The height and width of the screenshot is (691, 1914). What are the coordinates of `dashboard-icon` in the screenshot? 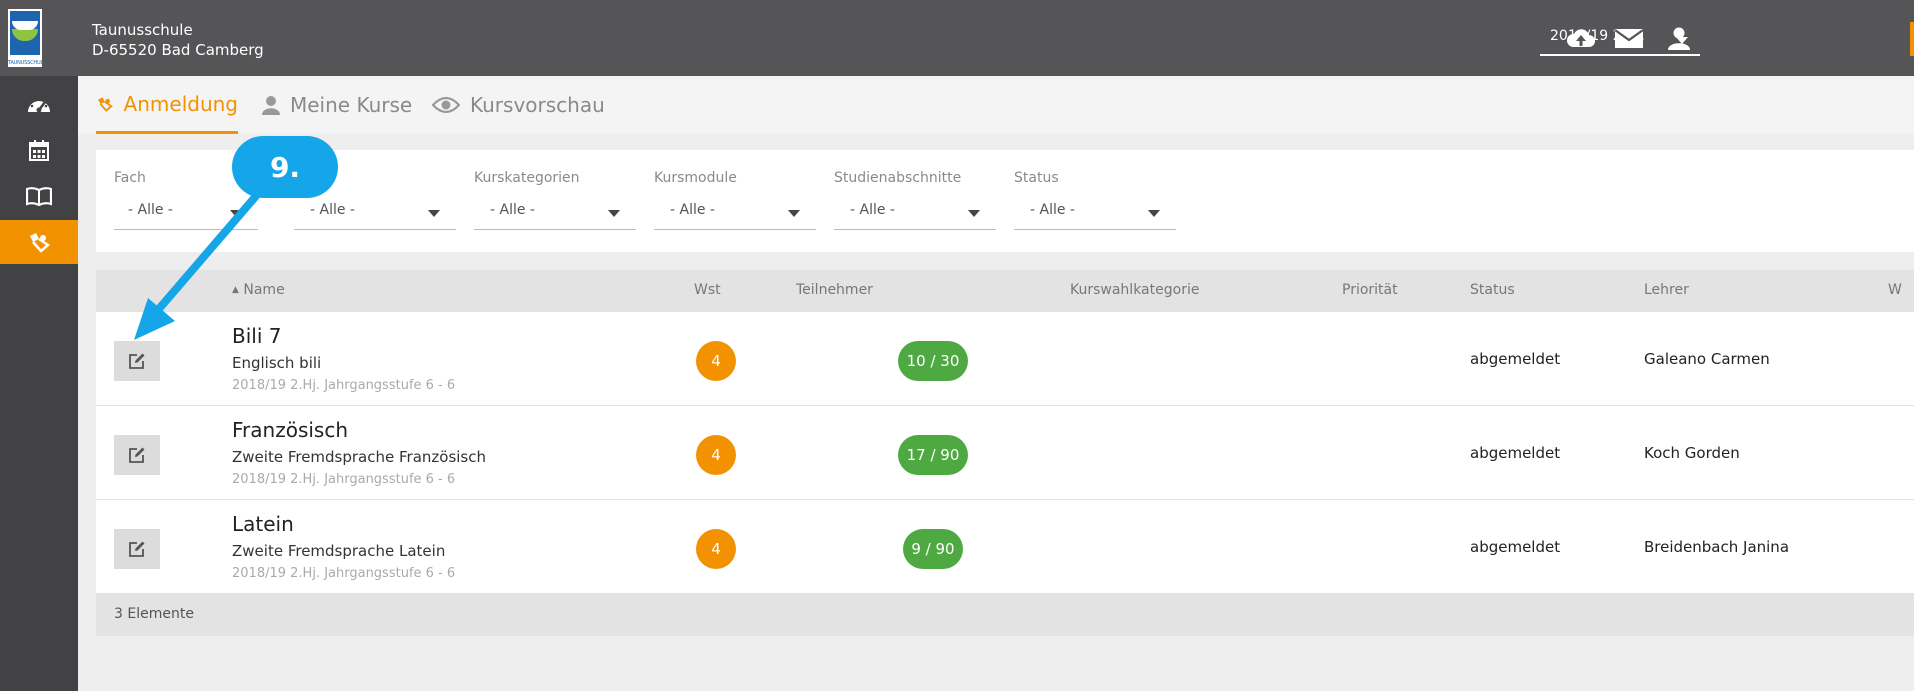 It's located at (39, 104).